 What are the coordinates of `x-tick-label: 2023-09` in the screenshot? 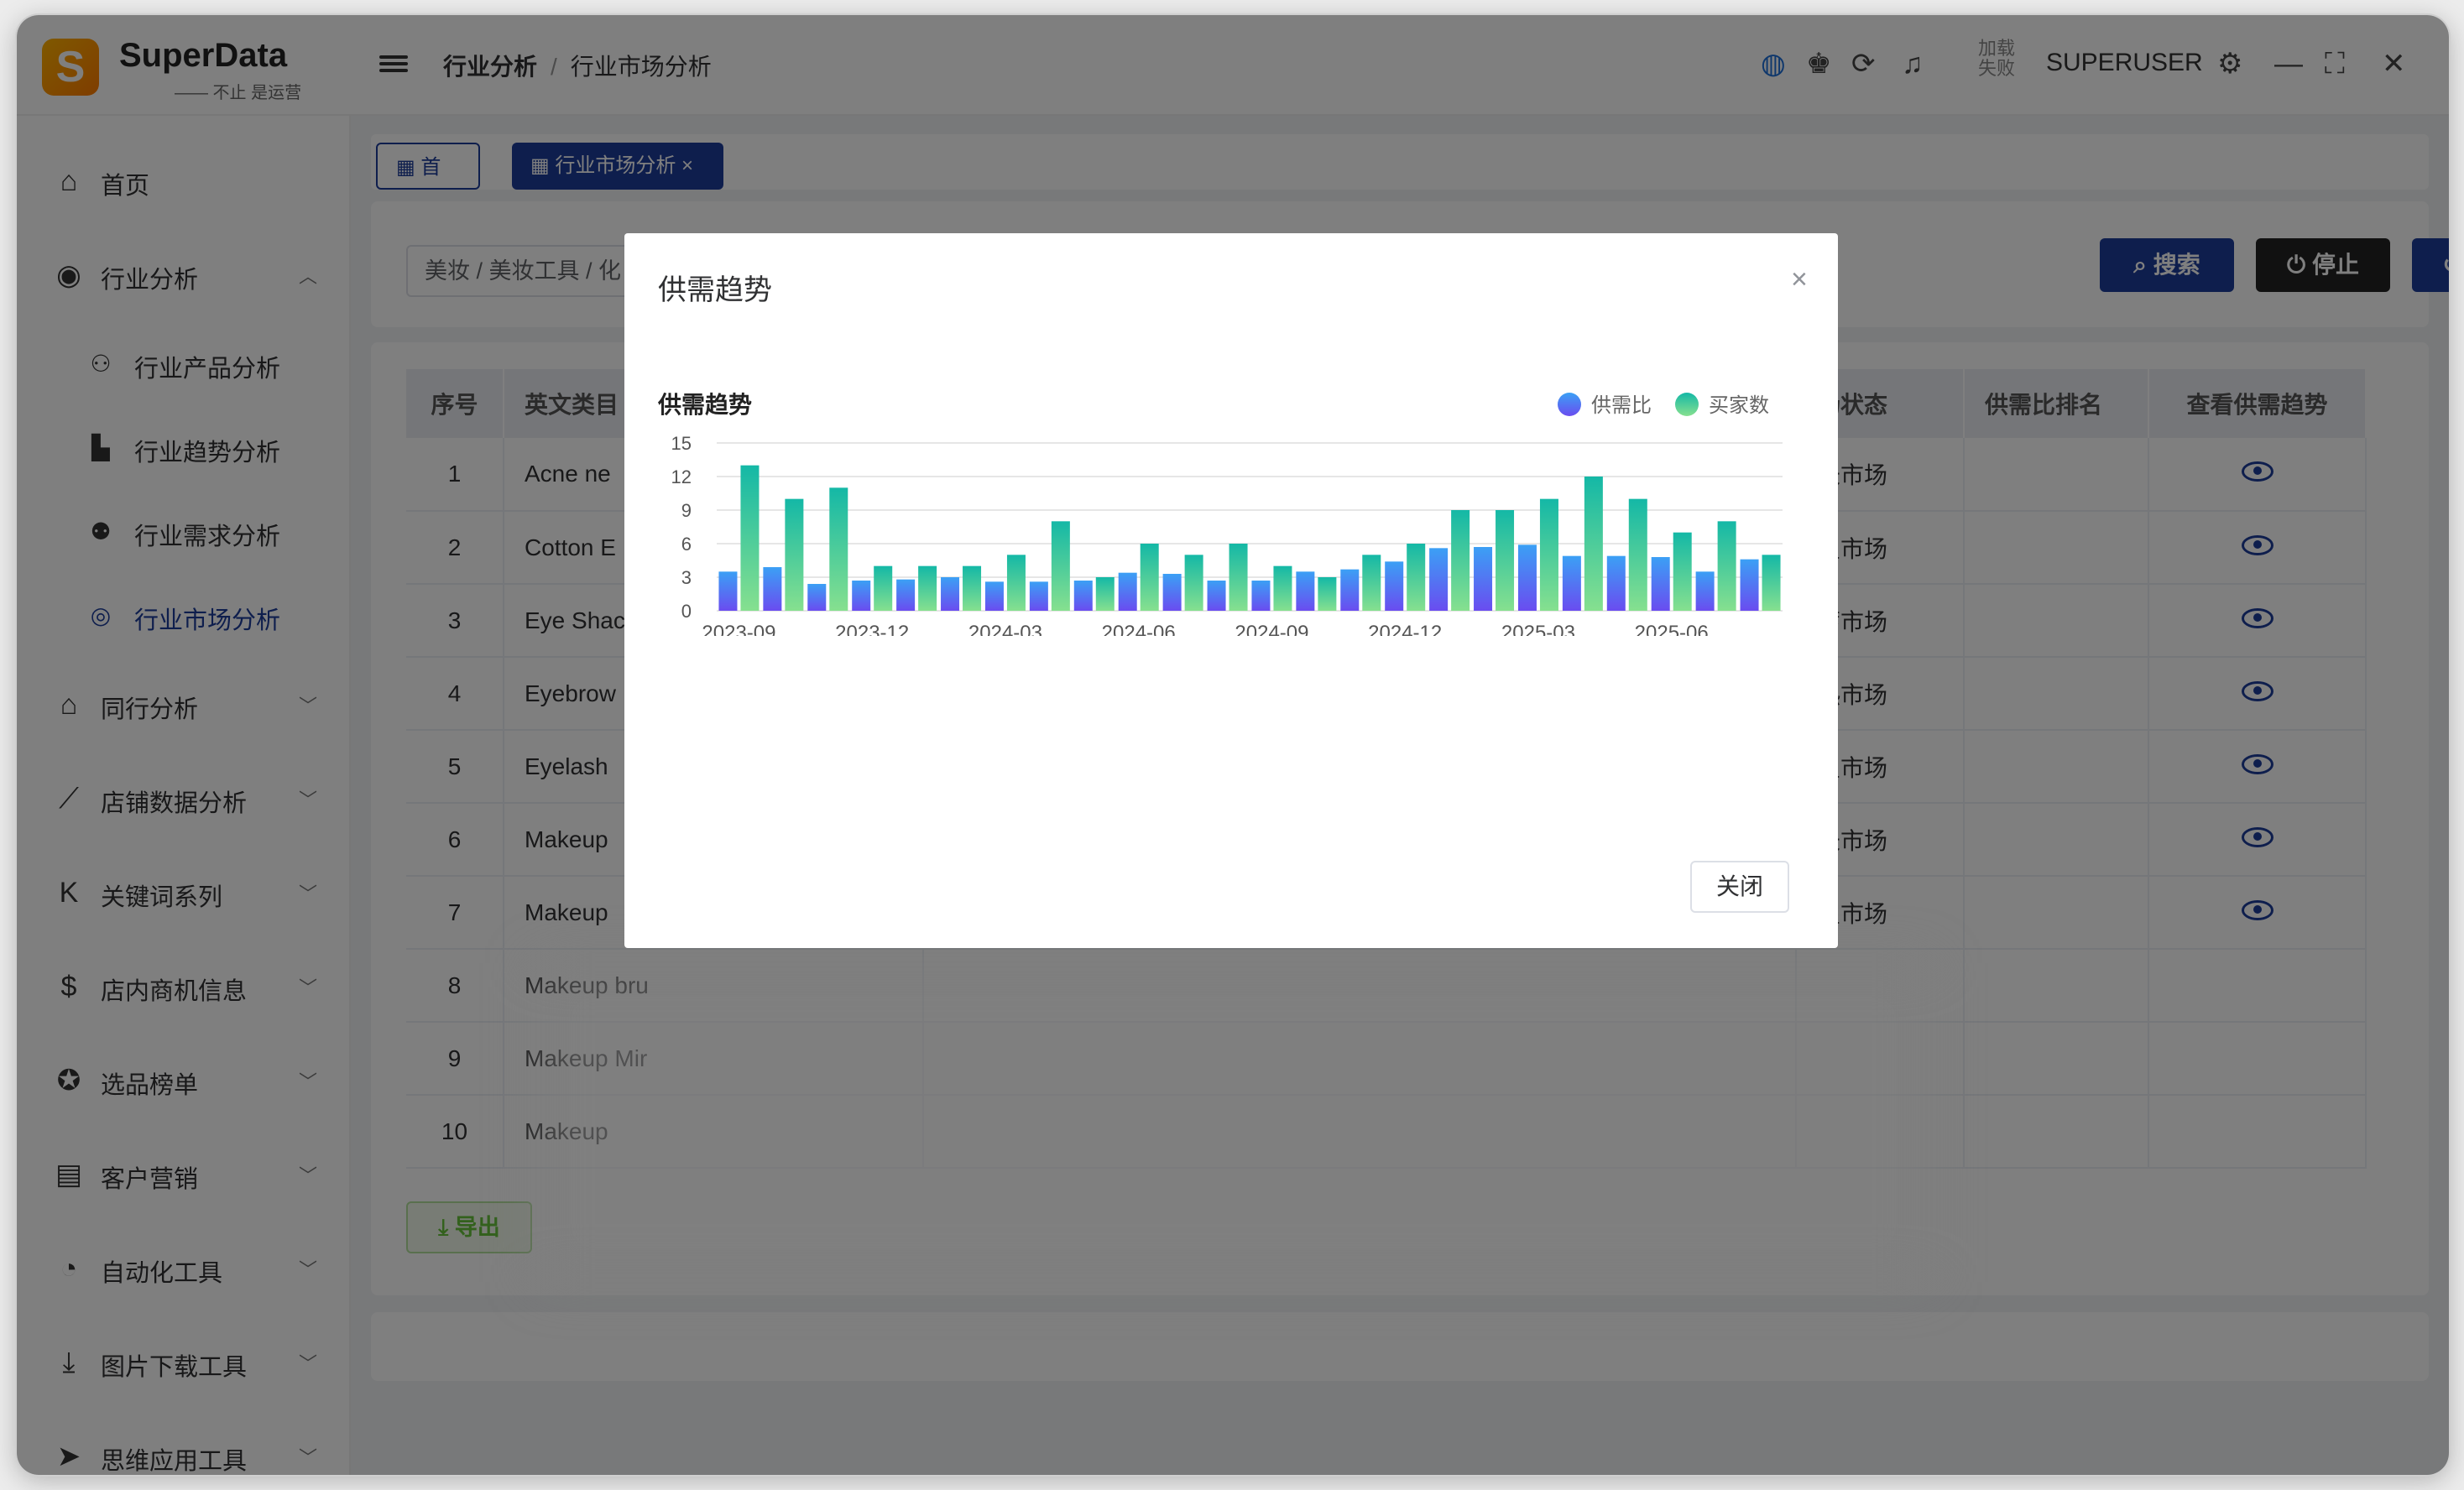 It's located at (738, 629).